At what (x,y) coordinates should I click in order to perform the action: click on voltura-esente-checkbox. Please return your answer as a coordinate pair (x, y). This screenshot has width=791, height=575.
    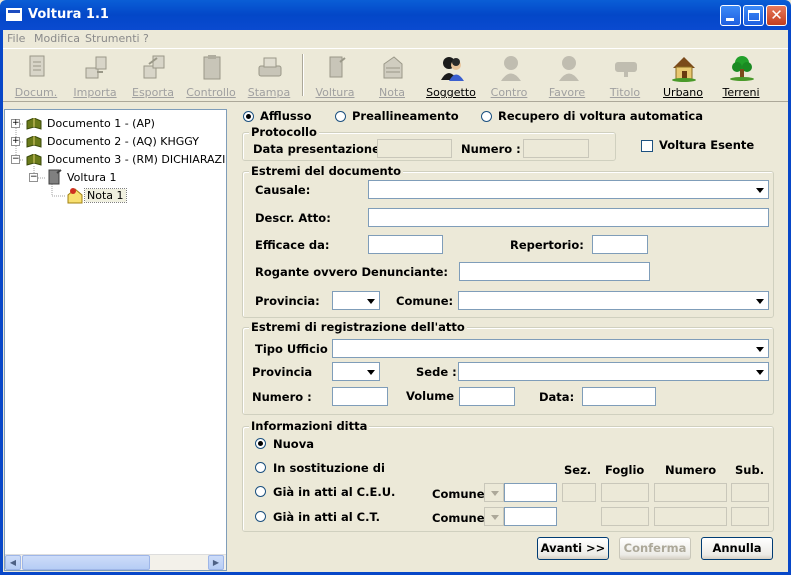
    Looking at the image, I should click on (647, 146).